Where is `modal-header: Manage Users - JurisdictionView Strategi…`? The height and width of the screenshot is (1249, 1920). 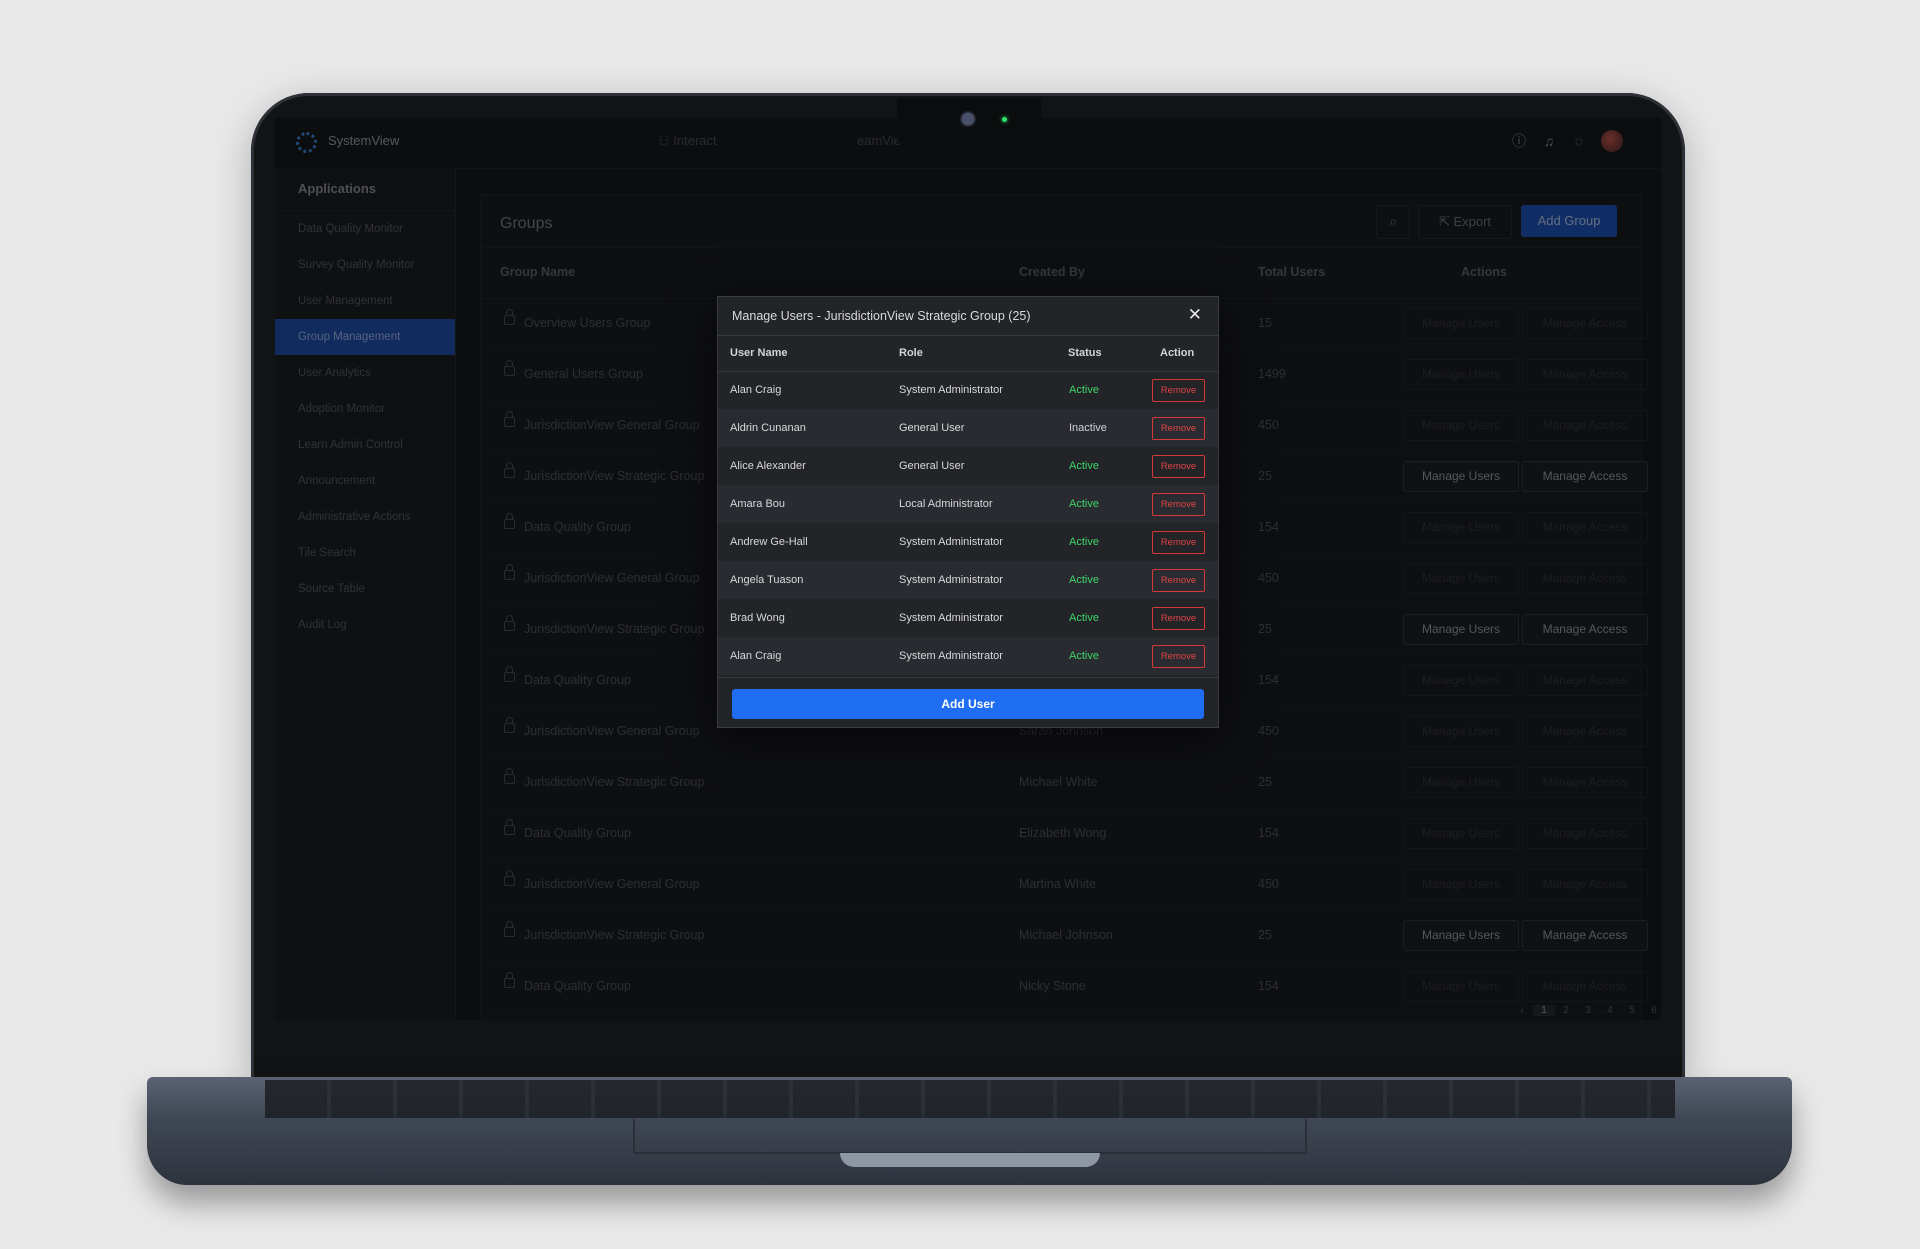 modal-header: Manage Users - JurisdictionView Strategi… is located at coordinates (968, 316).